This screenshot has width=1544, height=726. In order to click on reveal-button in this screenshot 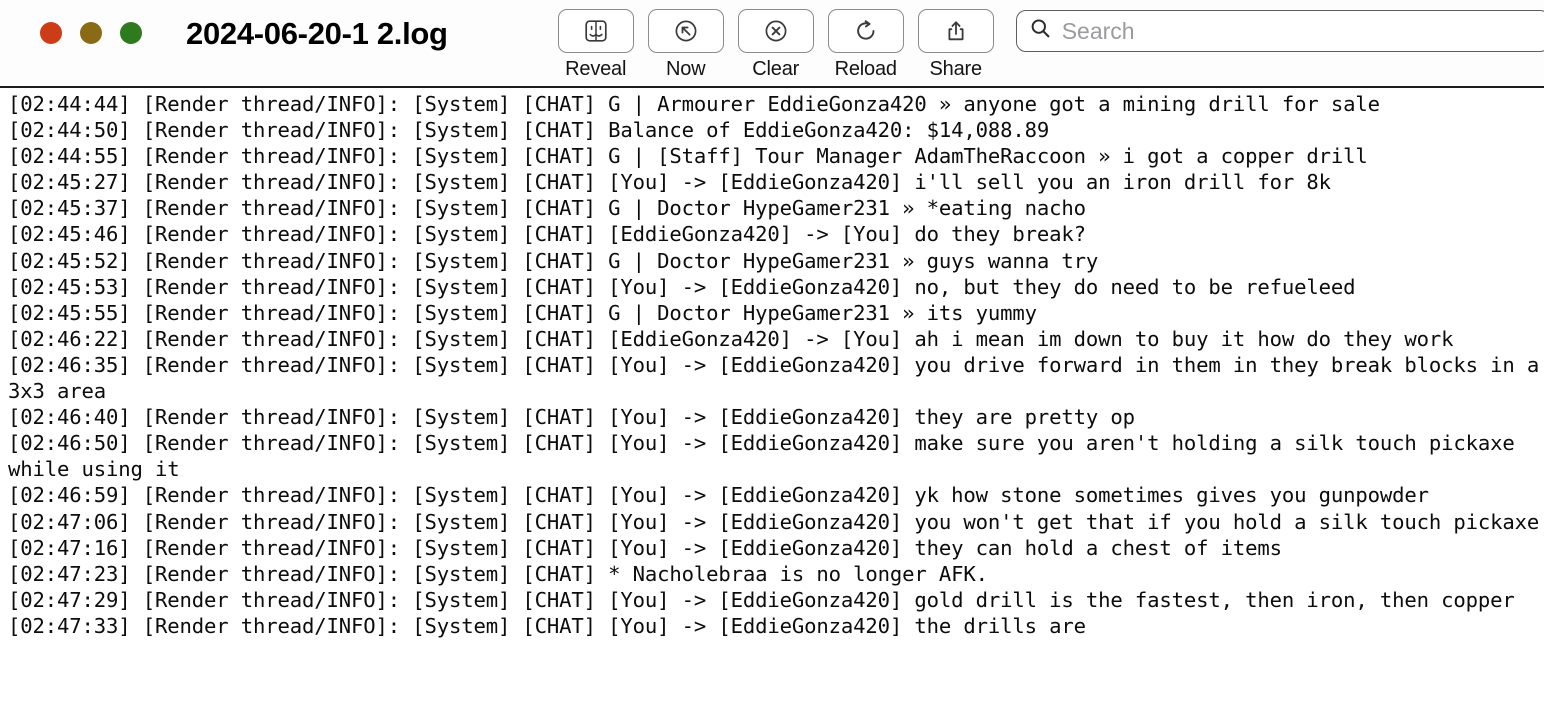, I will do `click(595, 31)`.